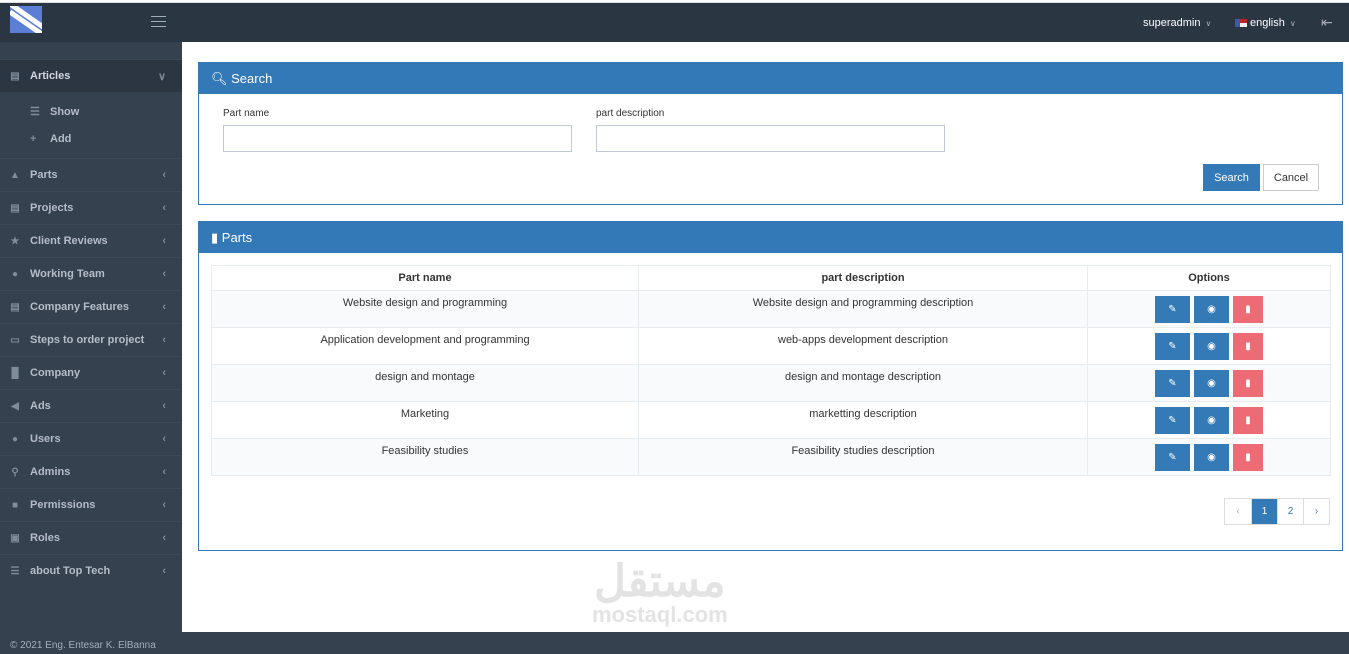 The width and height of the screenshot is (1349, 654). I want to click on sidebar-item: ☰ about Top Tech ‹, so click(91, 570).